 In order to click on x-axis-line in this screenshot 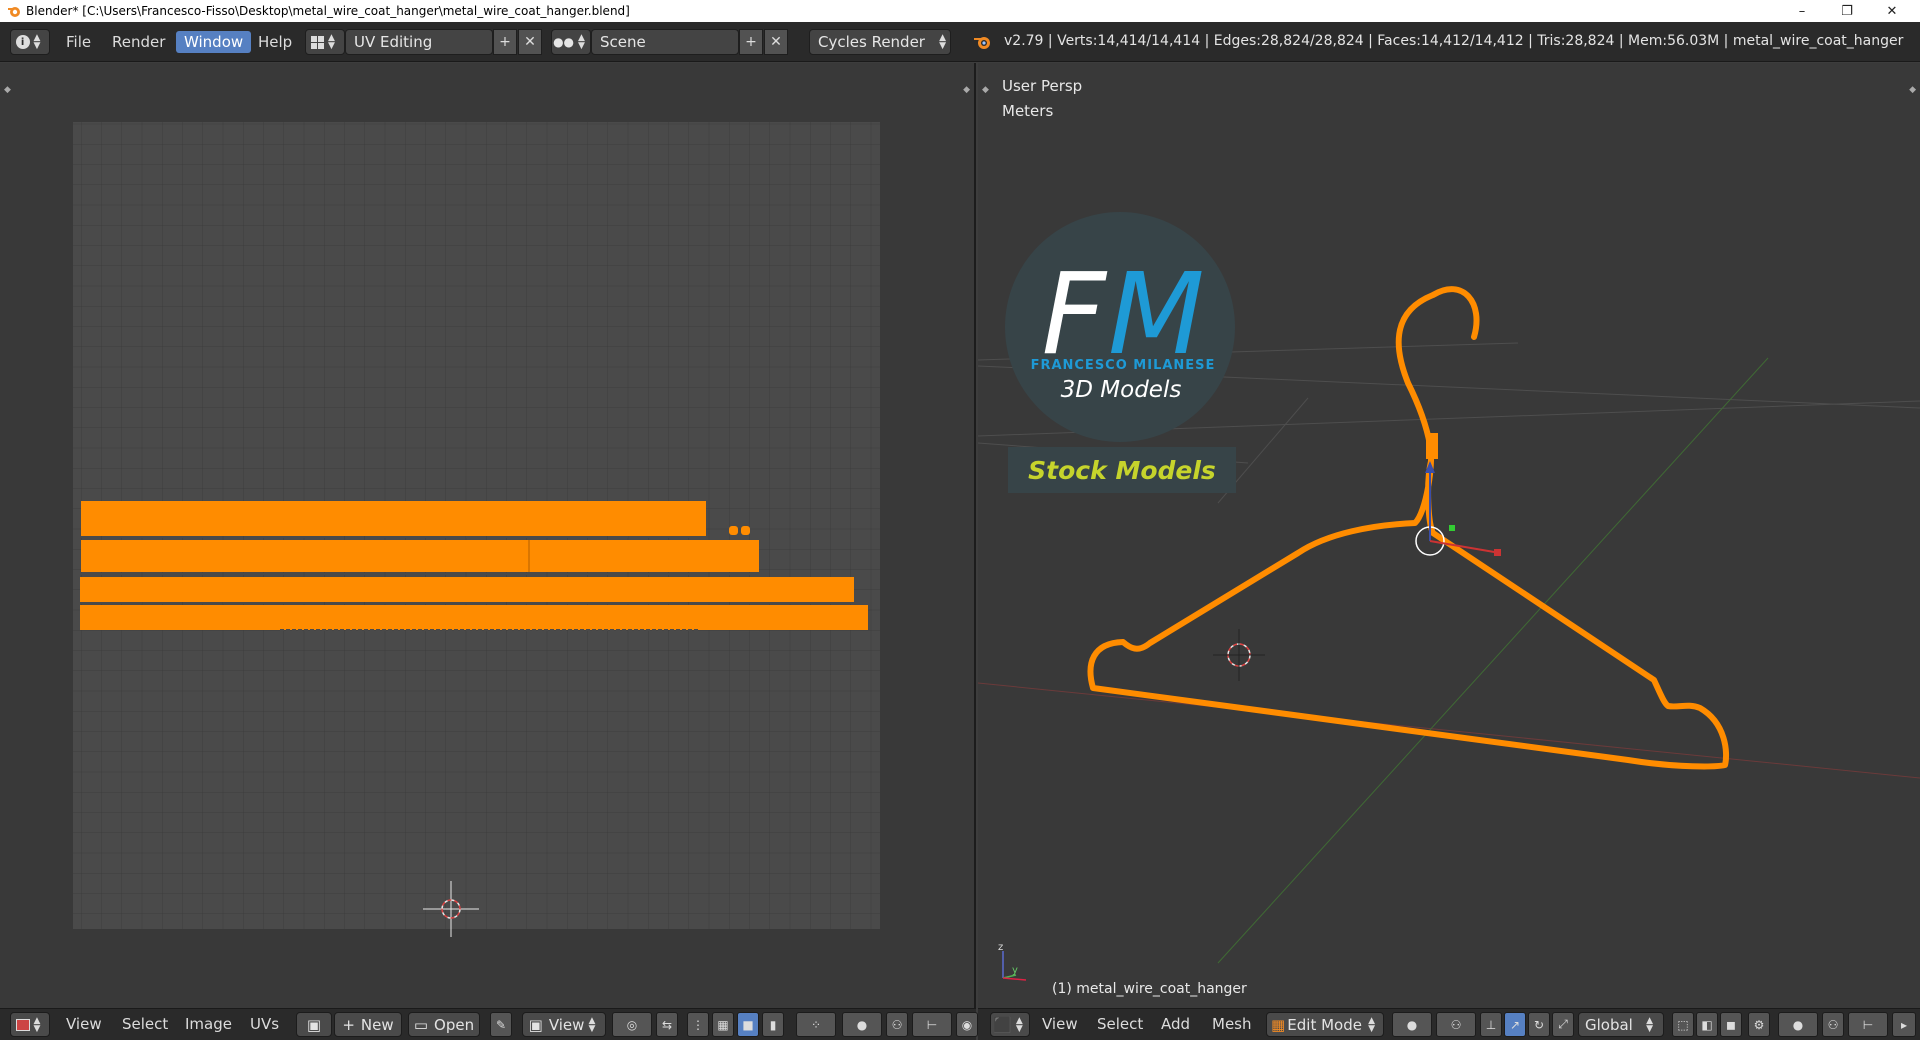, I will do `click(1449, 730)`.